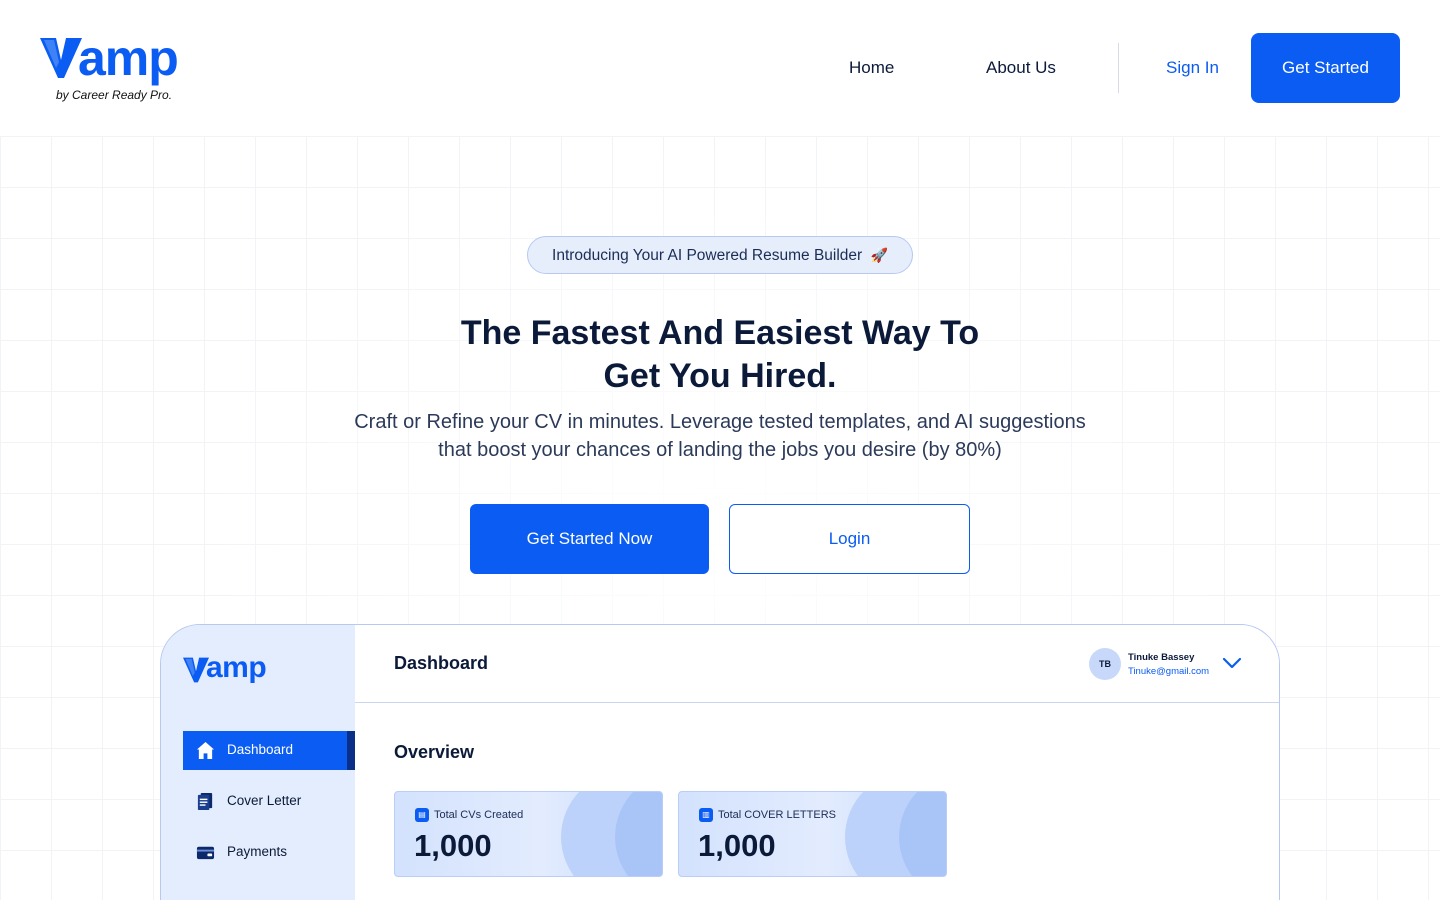  Describe the element at coordinates (257, 851) in the screenshot. I see `preview-sidebar-label: Payments` at that location.